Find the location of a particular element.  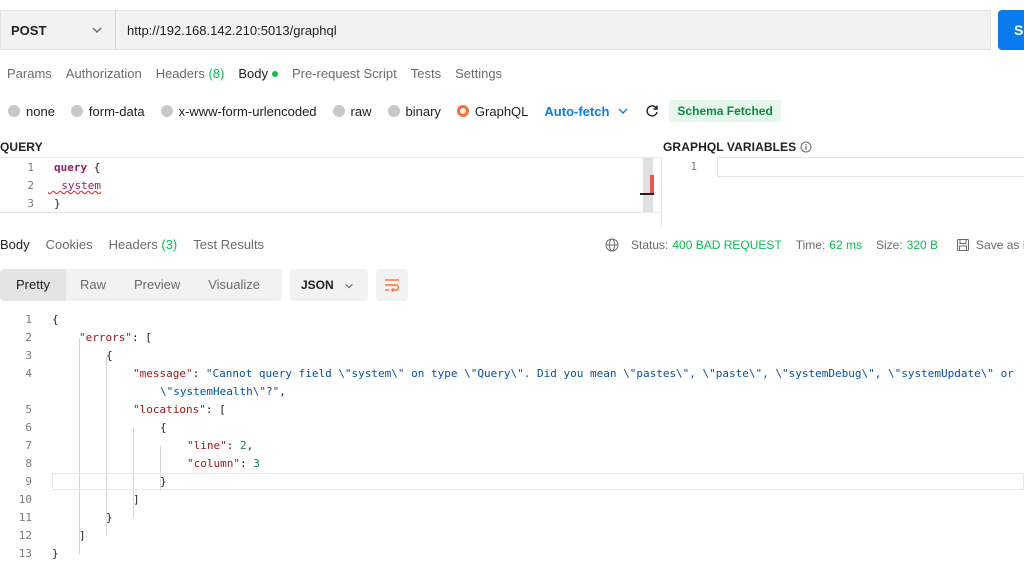

pane-divider is located at coordinates (661, 192).